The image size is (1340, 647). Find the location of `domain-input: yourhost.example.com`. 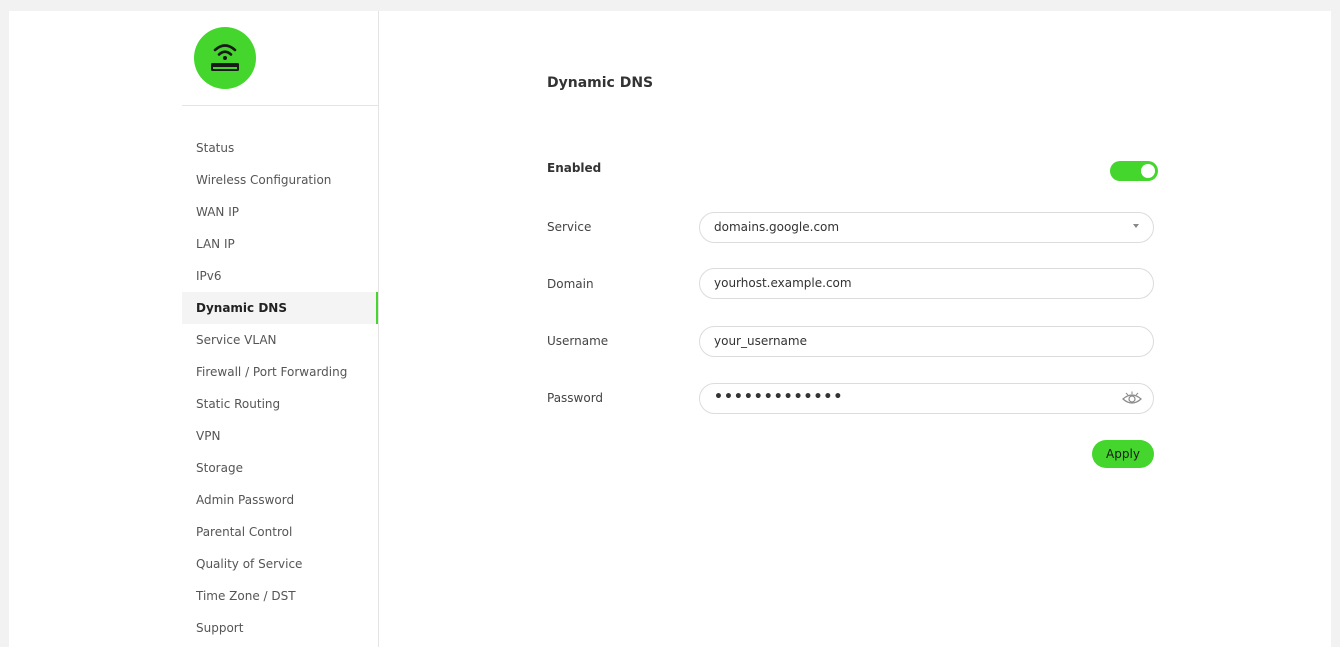

domain-input: yourhost.example.com is located at coordinates (926, 283).